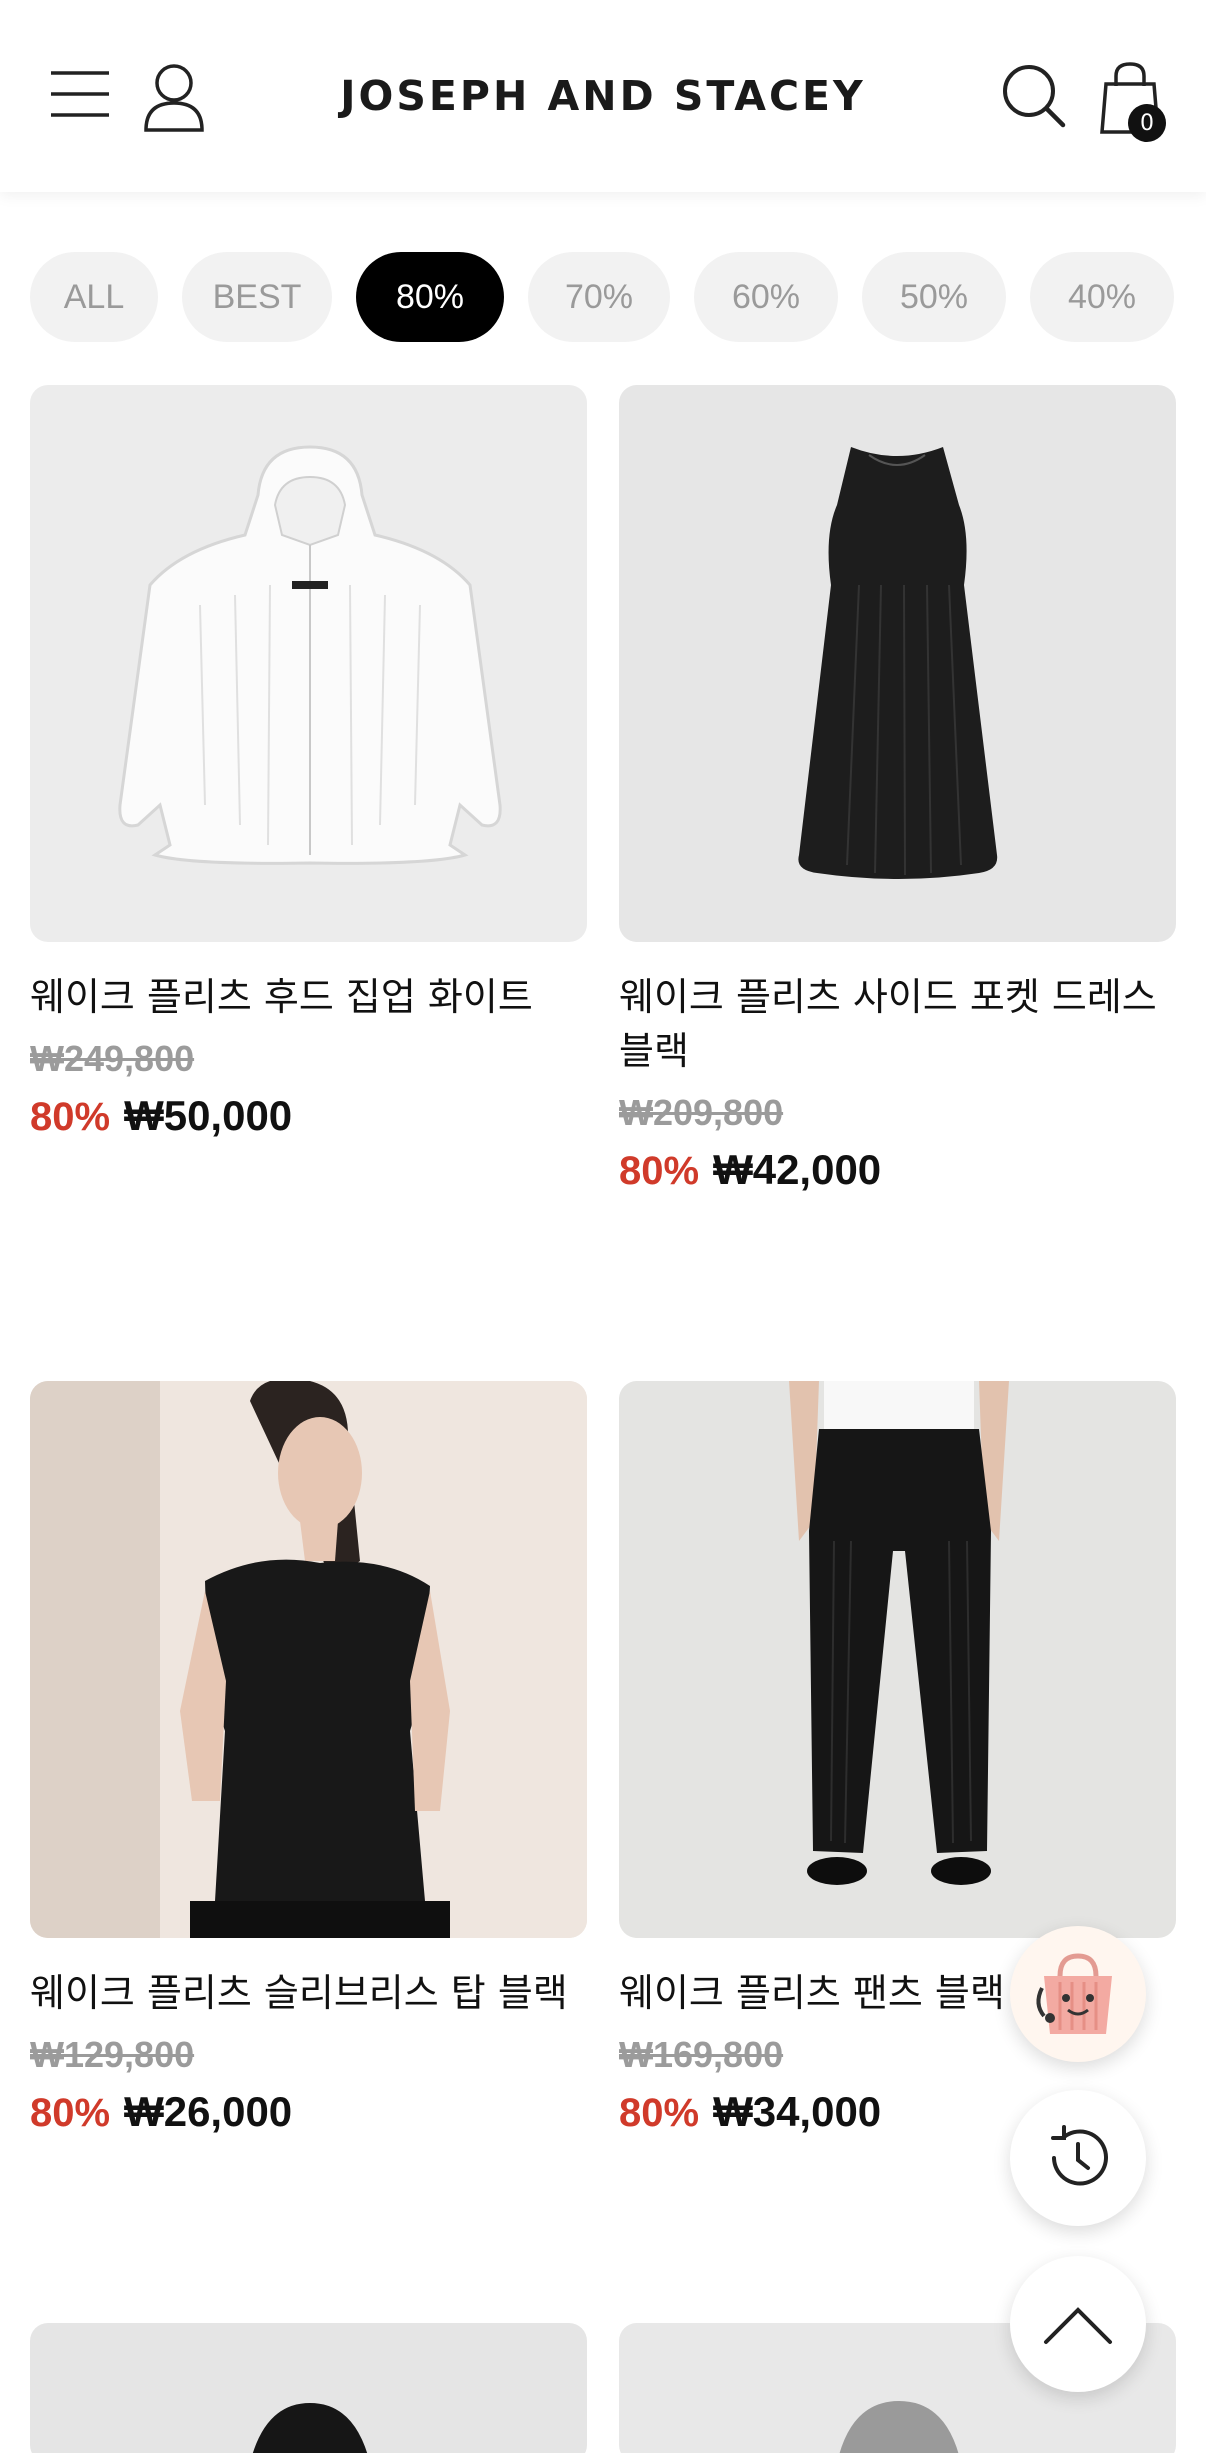  I want to click on brand-logo: JOSEPH AND STACEY, so click(603, 96).